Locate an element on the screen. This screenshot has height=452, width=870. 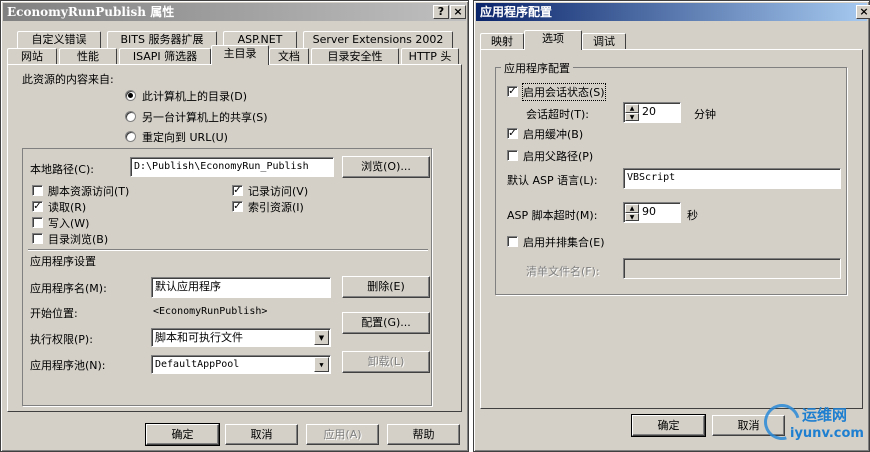
watermark-line1: 运维网 is located at coordinates (825, 415).